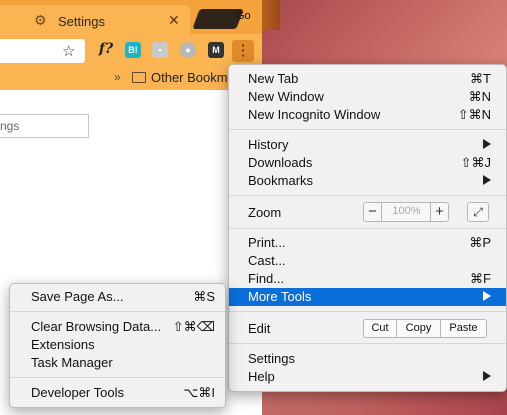 The width and height of the screenshot is (507, 415). I want to click on menu-label: Help, so click(261, 376).